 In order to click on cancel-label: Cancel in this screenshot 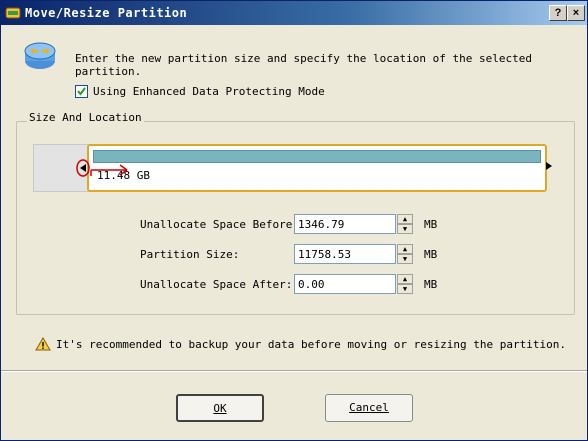, I will do `click(369, 407)`.